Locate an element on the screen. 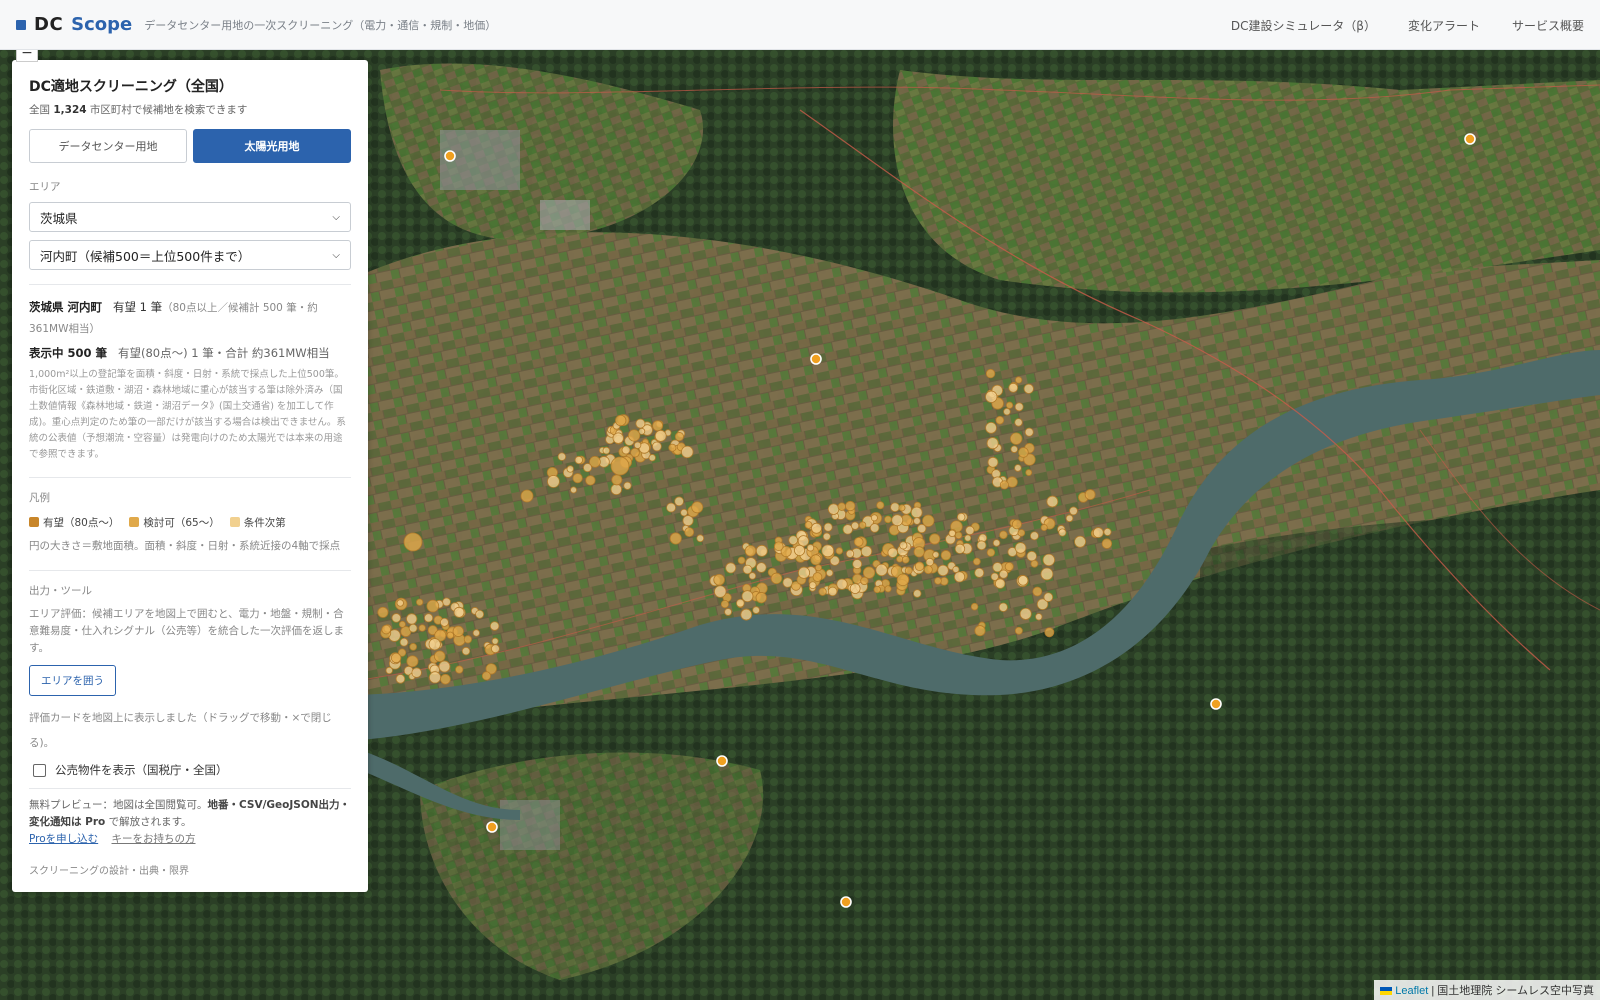  logo-dc: DC is located at coordinates (48, 24).